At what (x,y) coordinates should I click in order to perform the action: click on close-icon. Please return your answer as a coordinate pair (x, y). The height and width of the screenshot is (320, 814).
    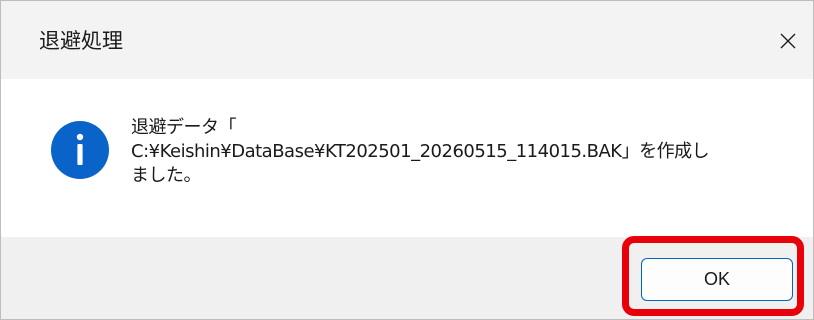
    Looking at the image, I should click on (788, 41).